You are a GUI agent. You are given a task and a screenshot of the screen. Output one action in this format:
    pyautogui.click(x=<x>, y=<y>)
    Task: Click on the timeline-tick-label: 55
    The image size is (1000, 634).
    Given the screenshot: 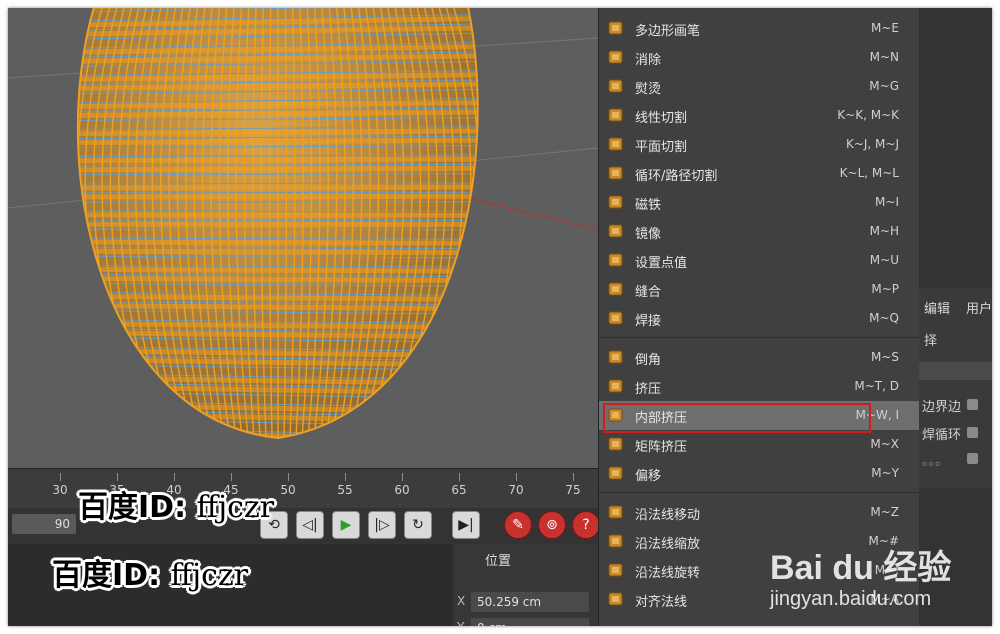 What is the action you would take?
    pyautogui.click(x=345, y=490)
    